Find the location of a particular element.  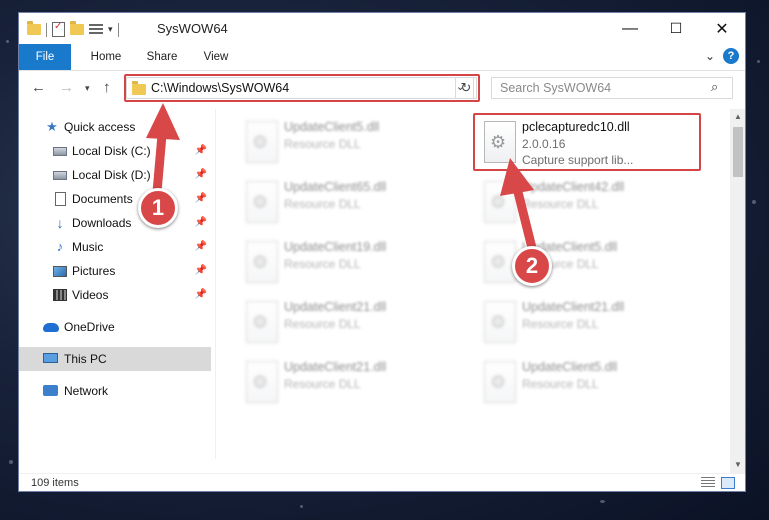

step-2-badge: 2 is located at coordinates (532, 266).